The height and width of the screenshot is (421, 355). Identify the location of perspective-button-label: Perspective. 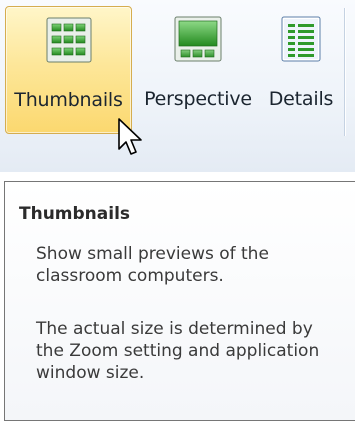
(198, 99).